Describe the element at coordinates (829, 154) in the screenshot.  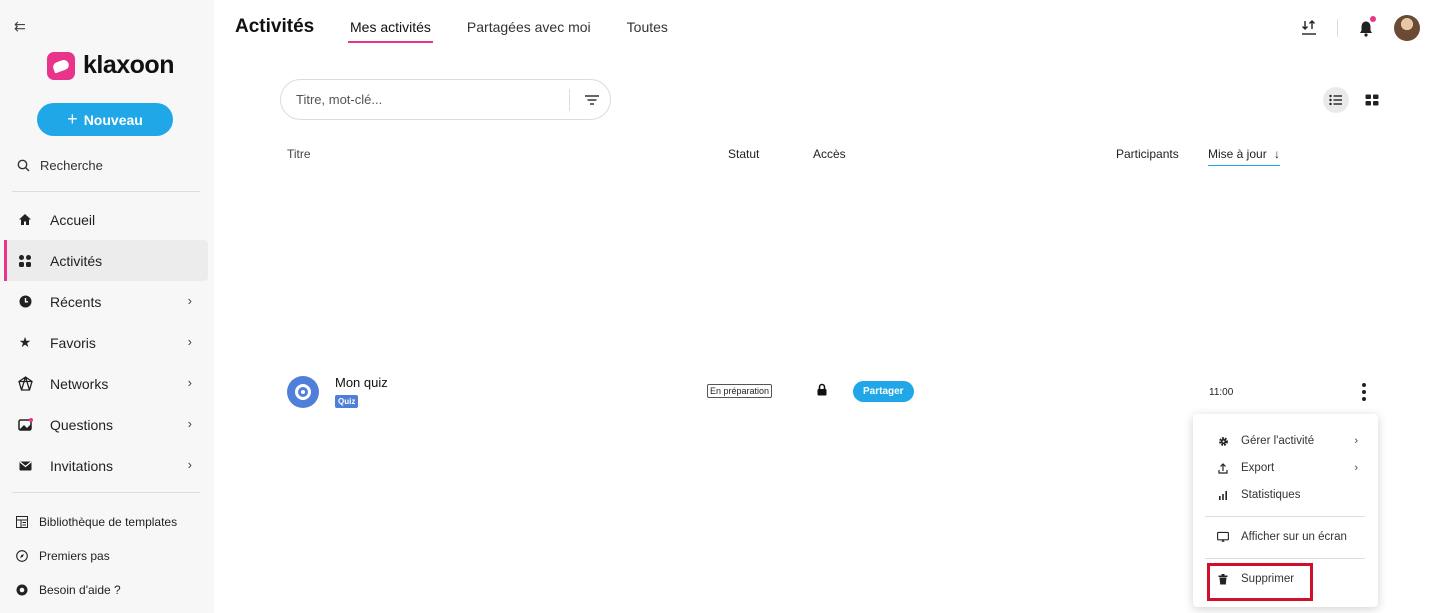
I see `column-header-access: Accès` at that location.